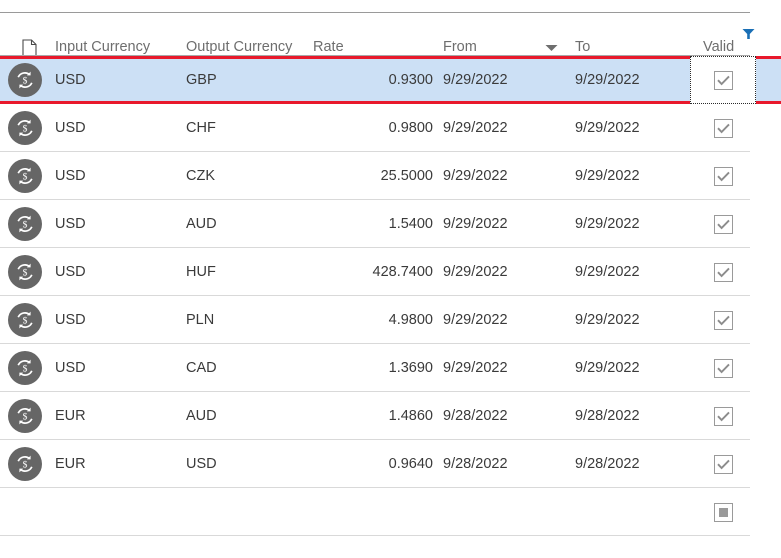 The width and height of the screenshot is (781, 558). Describe the element at coordinates (373, 320) in the screenshot. I see `cell-rate: 4.9800` at that location.